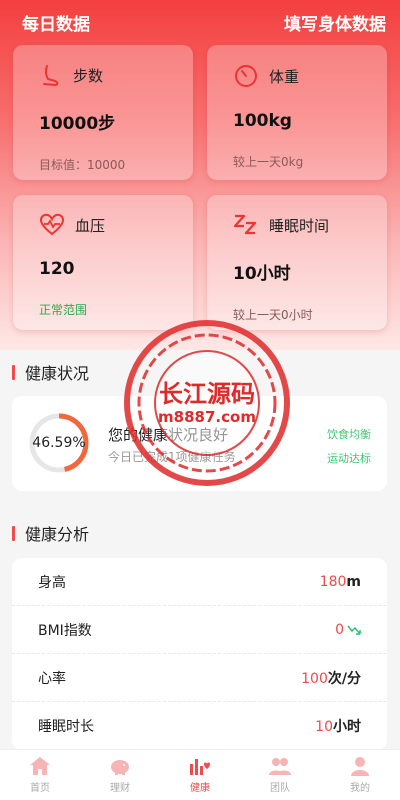 This screenshot has height=800, width=400. I want to click on watermark-text: 长江源码 m8887.com, so click(207, 403).